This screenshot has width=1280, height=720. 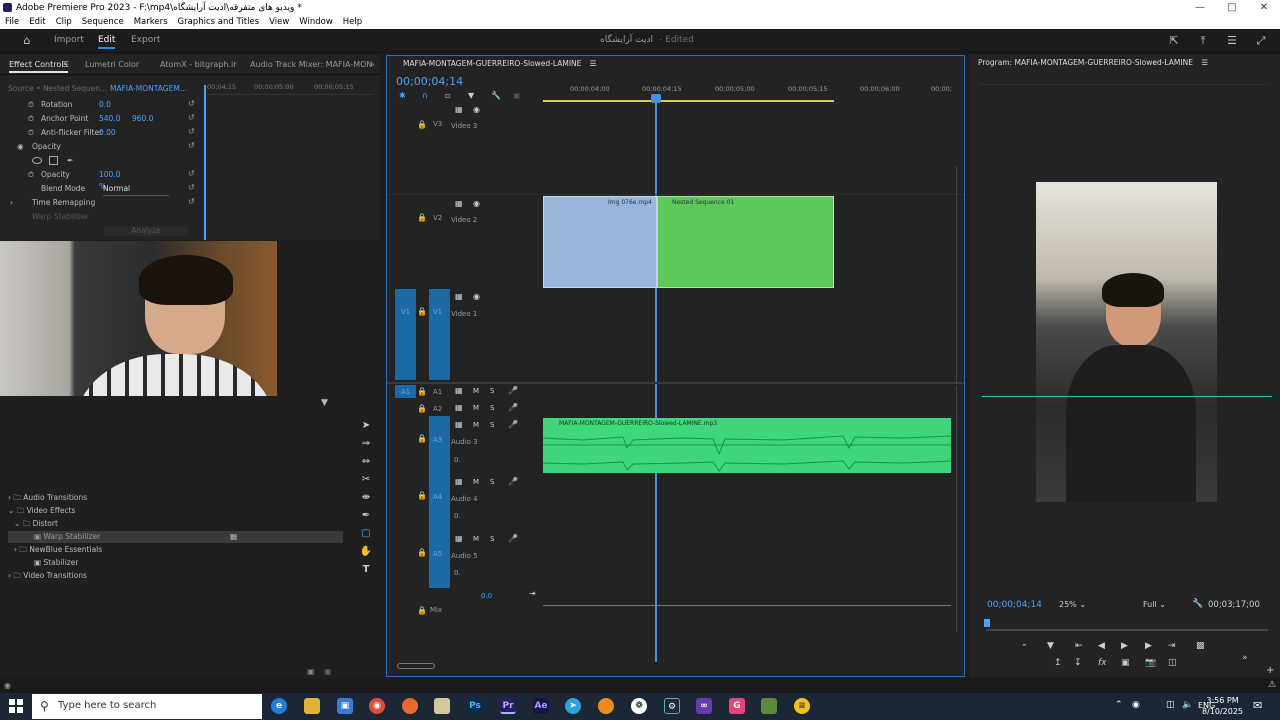 I want to click on fullscreen-icon: ⤢, so click(x=1261, y=41).